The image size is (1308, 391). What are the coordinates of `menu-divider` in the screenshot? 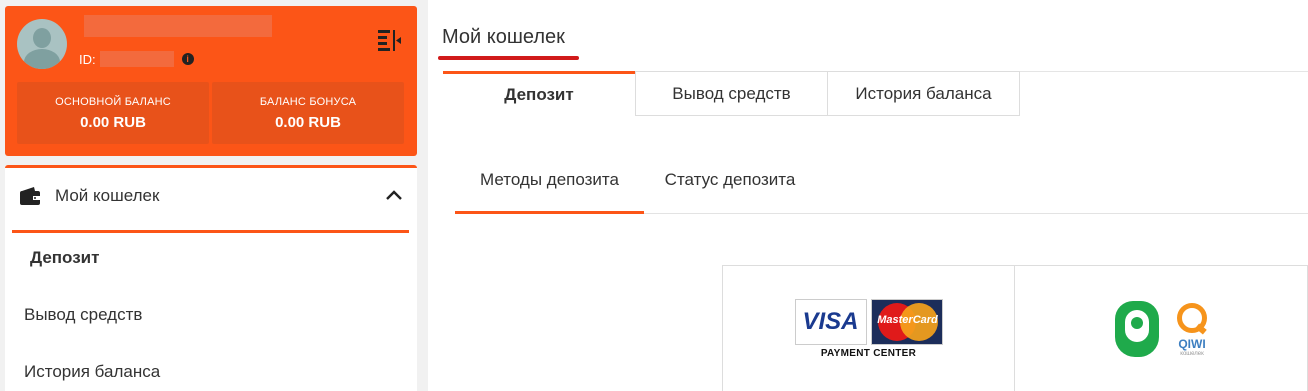 It's located at (210, 231).